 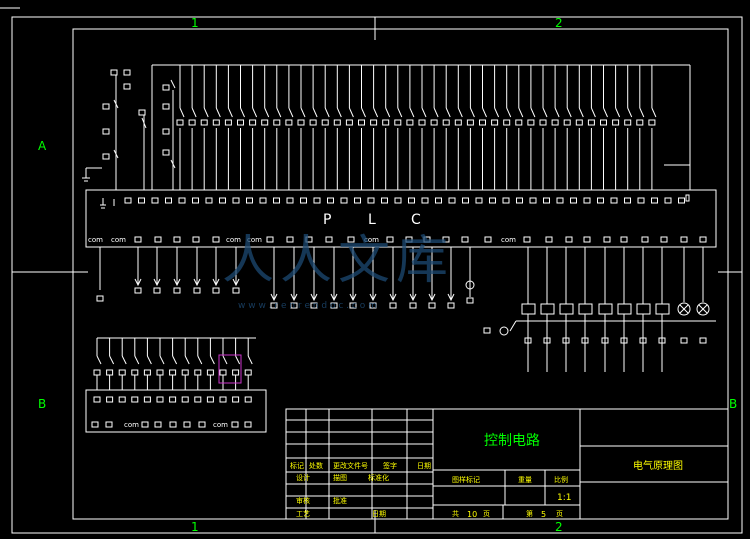 I want to click on sheets-total-label: 共, so click(x=455, y=513).